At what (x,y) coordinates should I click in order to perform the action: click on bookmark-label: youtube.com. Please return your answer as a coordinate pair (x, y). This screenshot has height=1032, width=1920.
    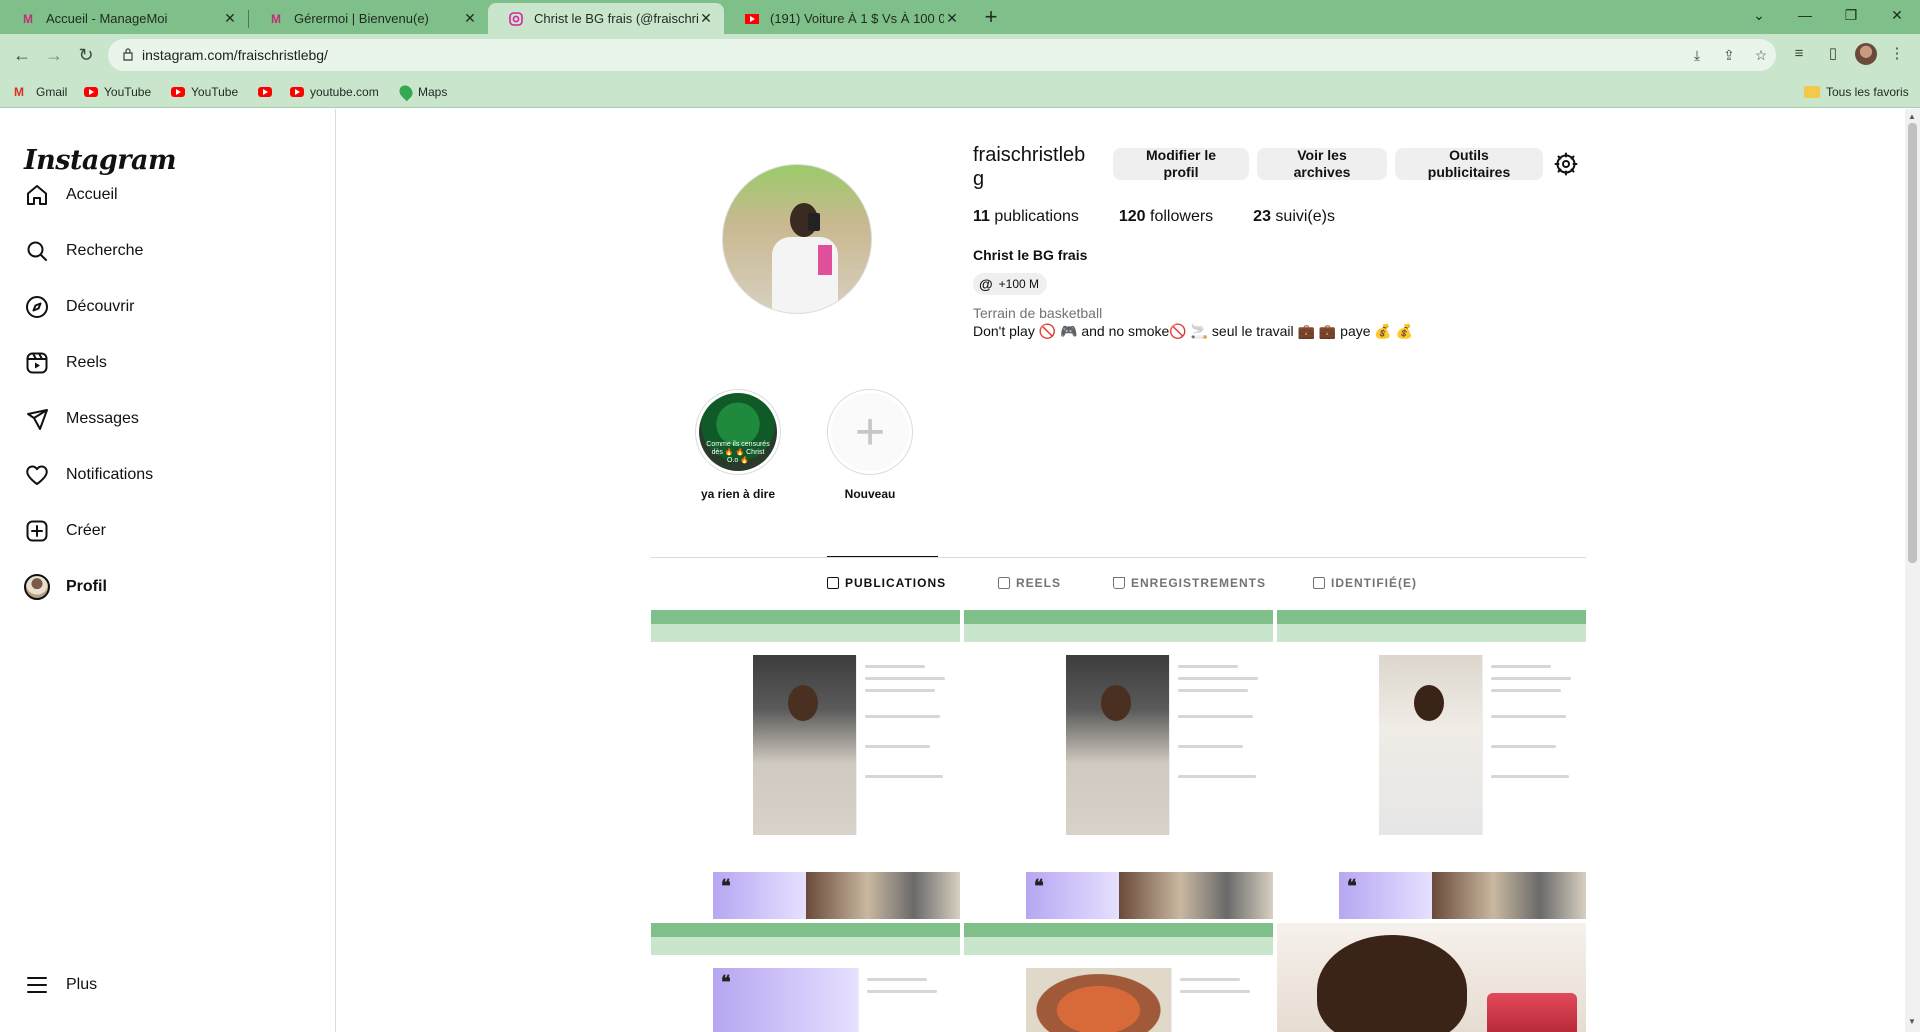
    Looking at the image, I should click on (344, 92).